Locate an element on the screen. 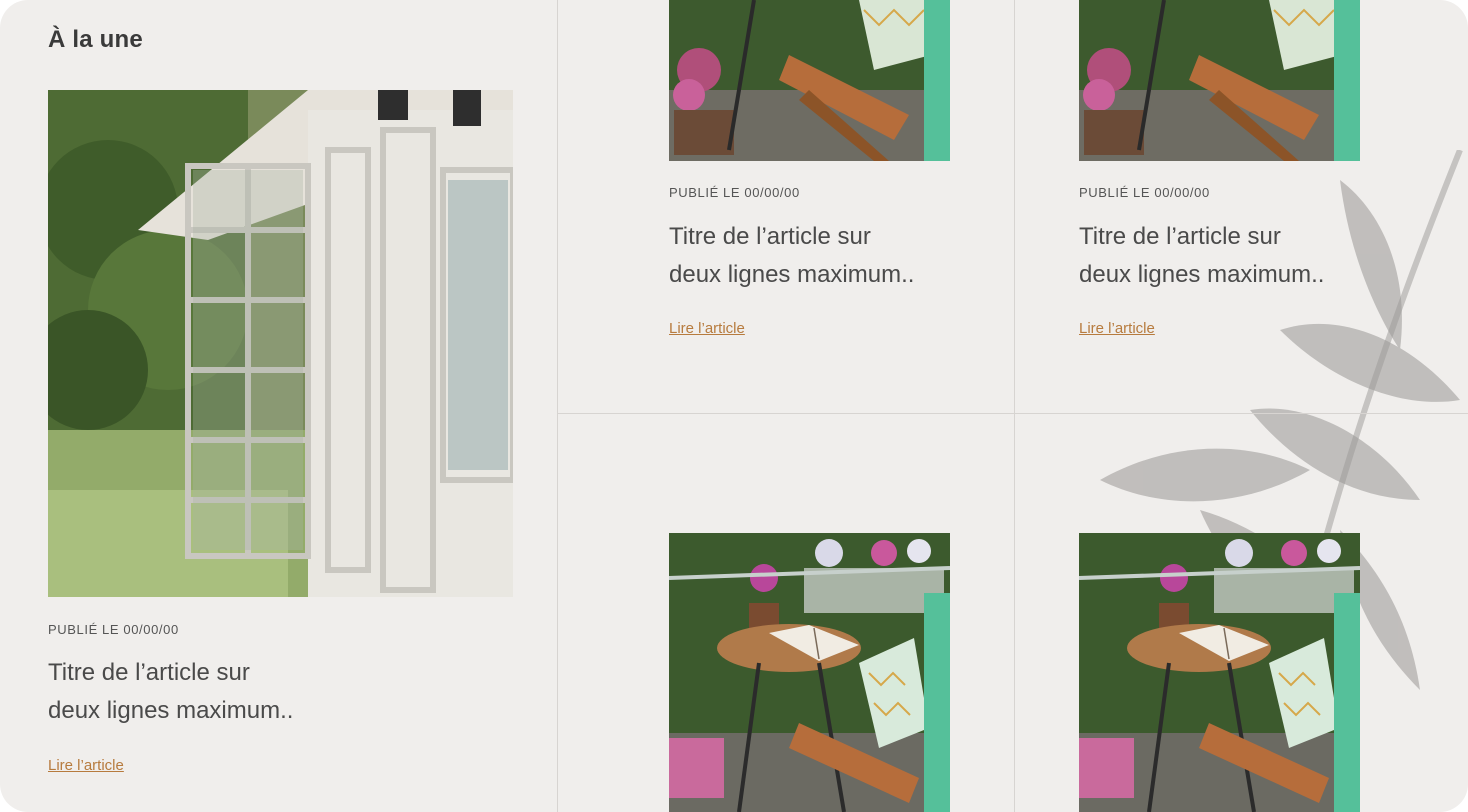 The width and height of the screenshot is (1468, 812). section-title: À la une is located at coordinates (95, 39).